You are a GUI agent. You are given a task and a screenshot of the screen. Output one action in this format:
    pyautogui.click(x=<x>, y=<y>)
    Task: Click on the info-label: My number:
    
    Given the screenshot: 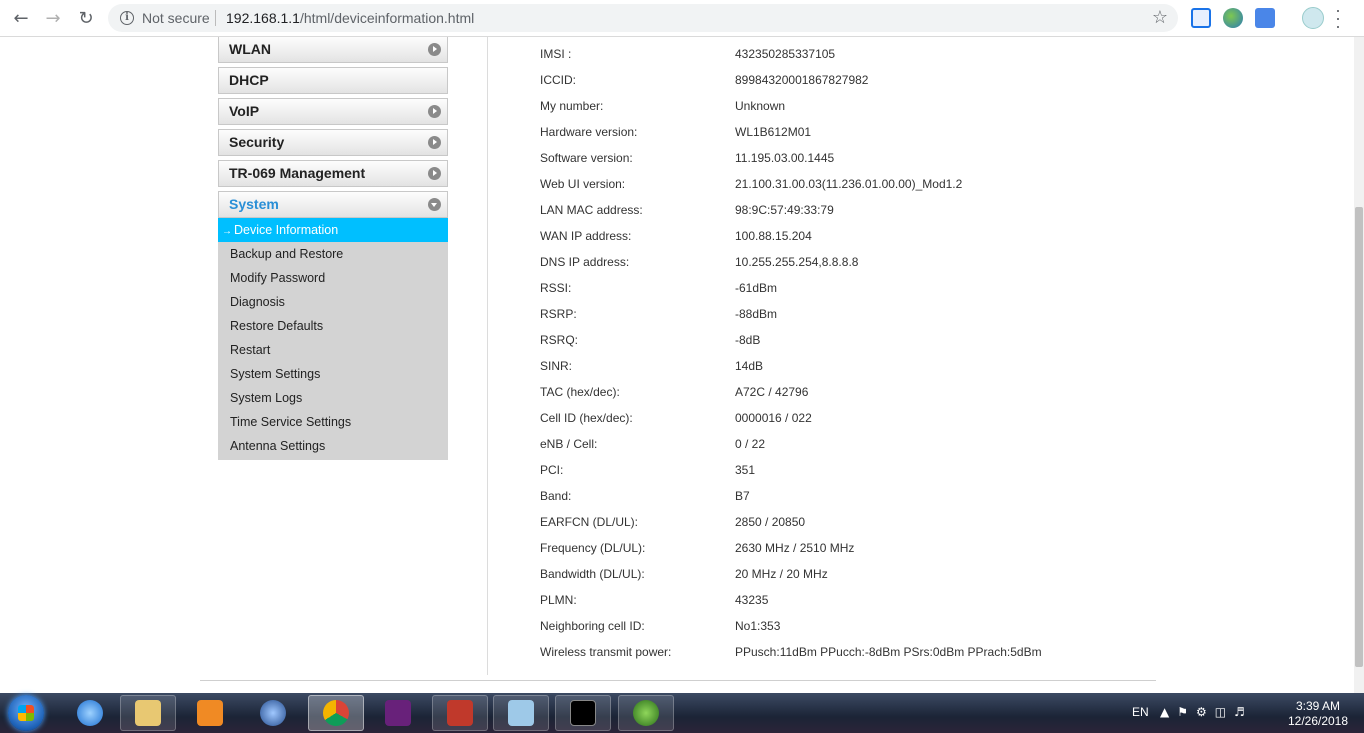 What is the action you would take?
    pyautogui.click(x=572, y=106)
    